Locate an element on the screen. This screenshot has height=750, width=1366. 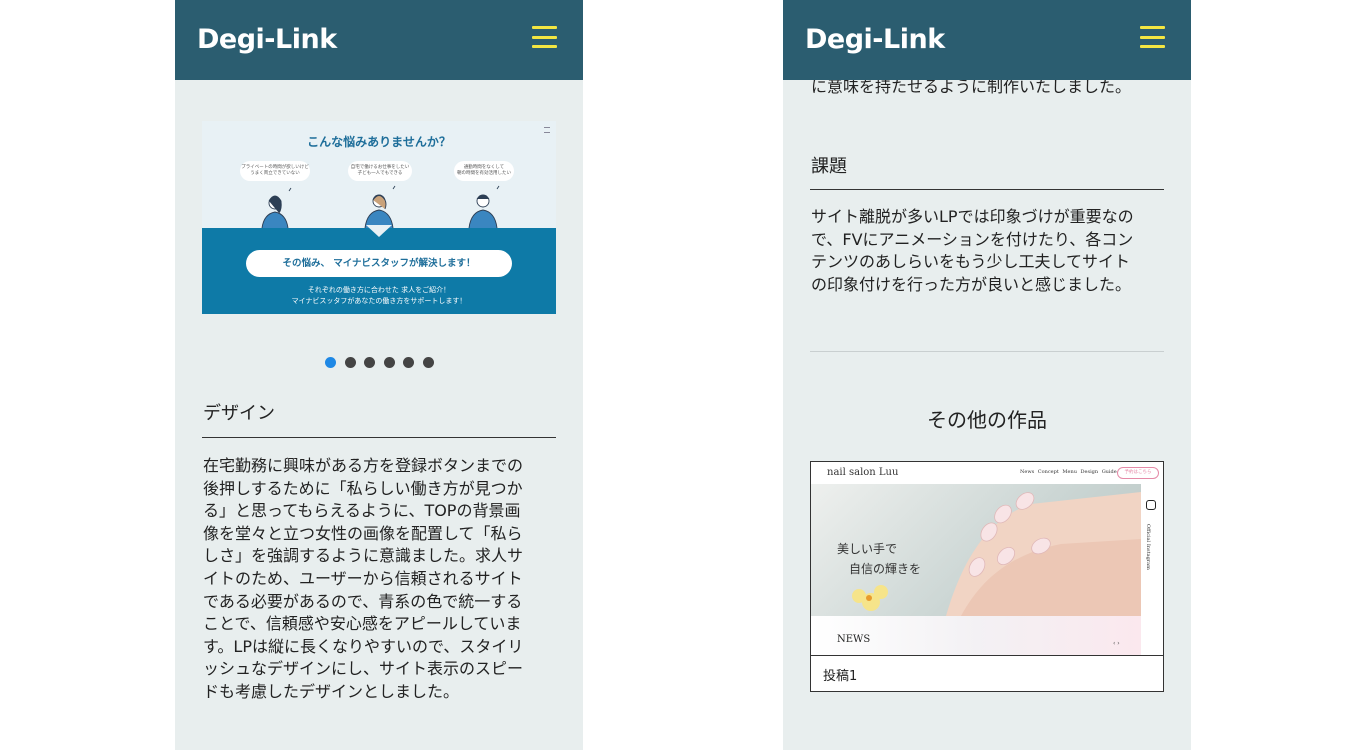
text-line: イトのため、ユーザーから信頼されるサイト is located at coordinates (363, 578).